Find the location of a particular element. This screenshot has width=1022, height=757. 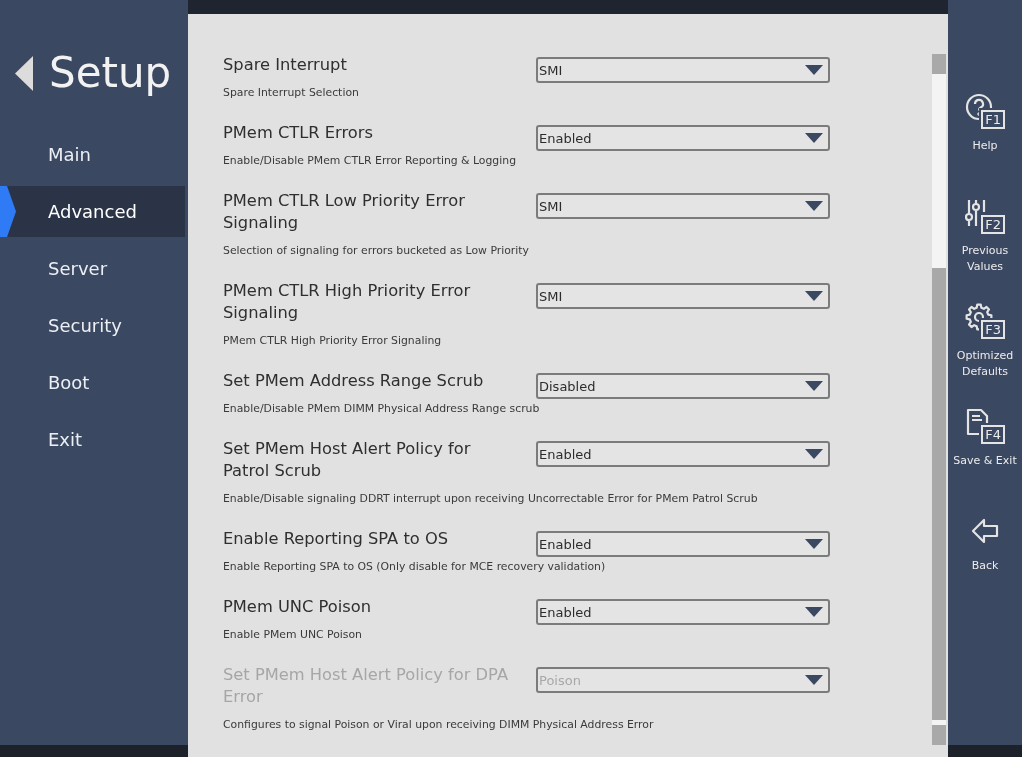

caret-left-icon is located at coordinates (24, 73).